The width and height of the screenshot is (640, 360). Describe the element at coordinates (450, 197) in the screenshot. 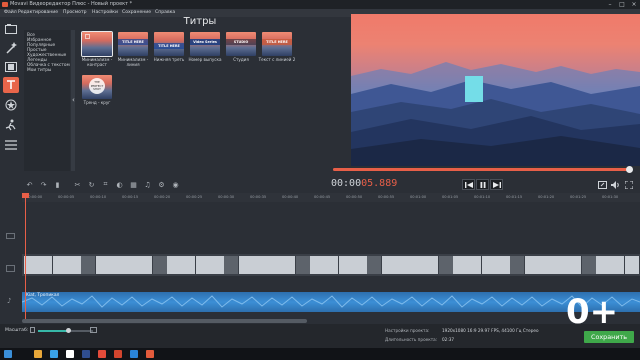

I see `ruler-tick-label: 00:01:05` at that location.